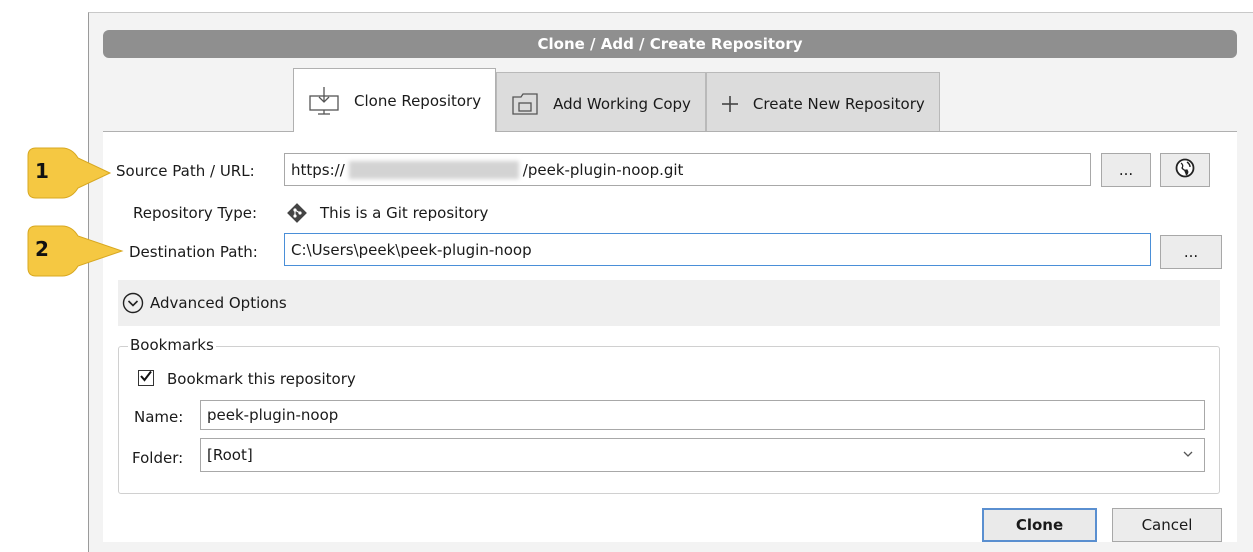  I want to click on tab-create-label: Create New Repository, so click(838, 104).